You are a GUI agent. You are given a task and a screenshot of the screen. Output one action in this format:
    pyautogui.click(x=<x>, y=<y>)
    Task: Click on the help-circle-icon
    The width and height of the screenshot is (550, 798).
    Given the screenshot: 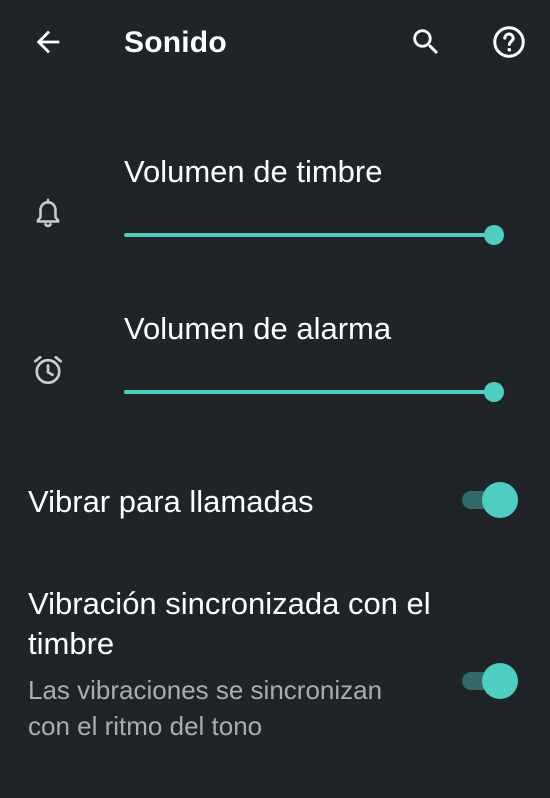 What is the action you would take?
    pyautogui.click(x=509, y=42)
    